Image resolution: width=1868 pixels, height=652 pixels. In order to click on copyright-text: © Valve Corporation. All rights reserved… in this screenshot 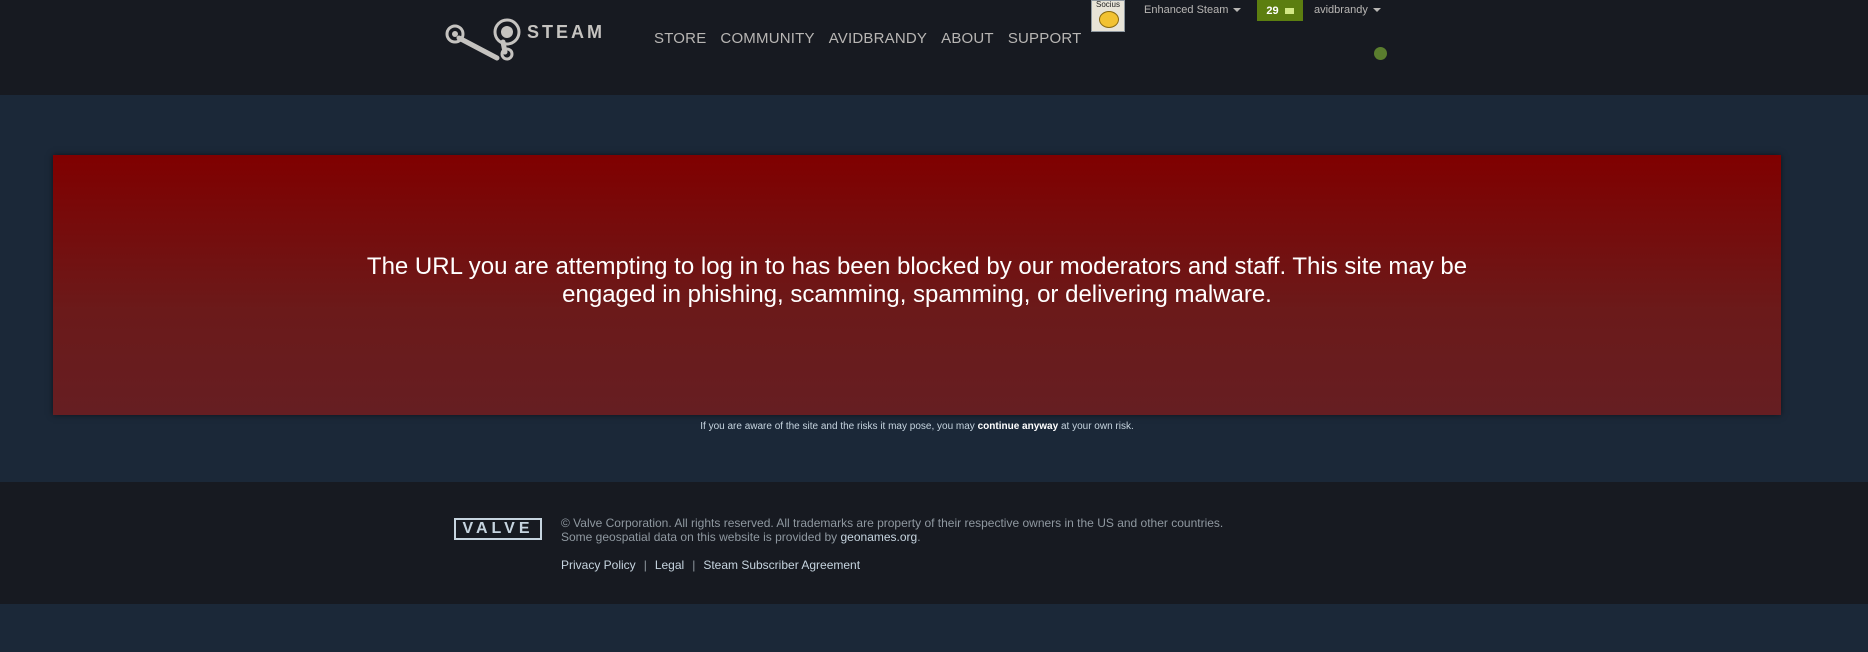, I will do `click(892, 530)`.